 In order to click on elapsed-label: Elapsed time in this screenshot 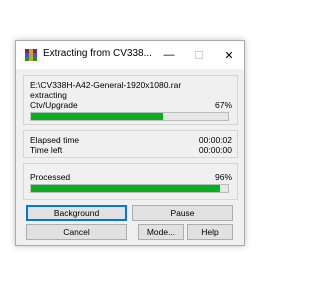, I will do `click(55, 140)`.